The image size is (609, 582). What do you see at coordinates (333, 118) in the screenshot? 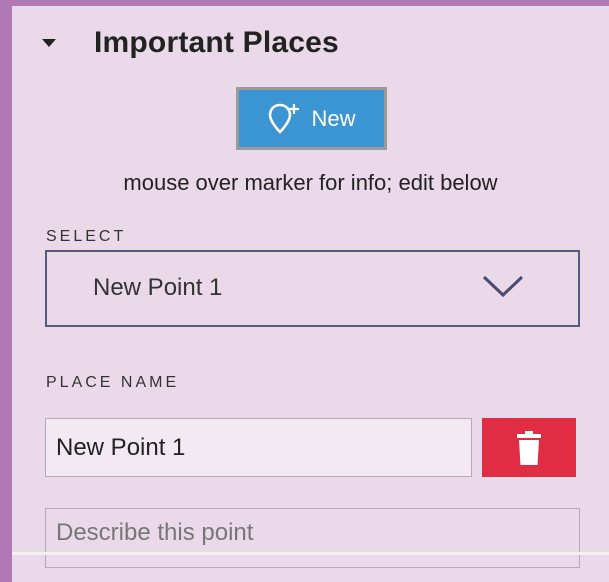
I see `new-button-label: New` at bounding box center [333, 118].